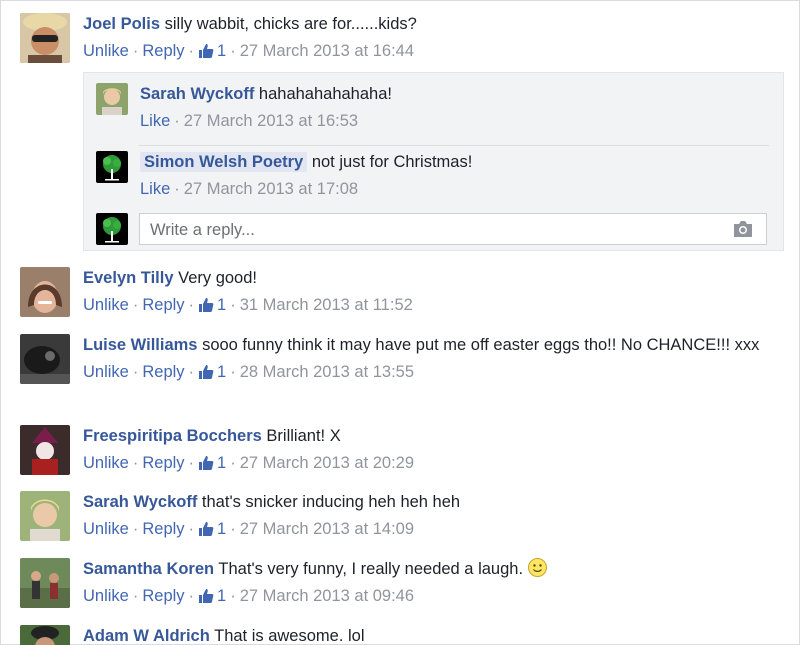  Describe the element at coordinates (217, 278) in the screenshot. I see `comment-text: Very good!` at that location.